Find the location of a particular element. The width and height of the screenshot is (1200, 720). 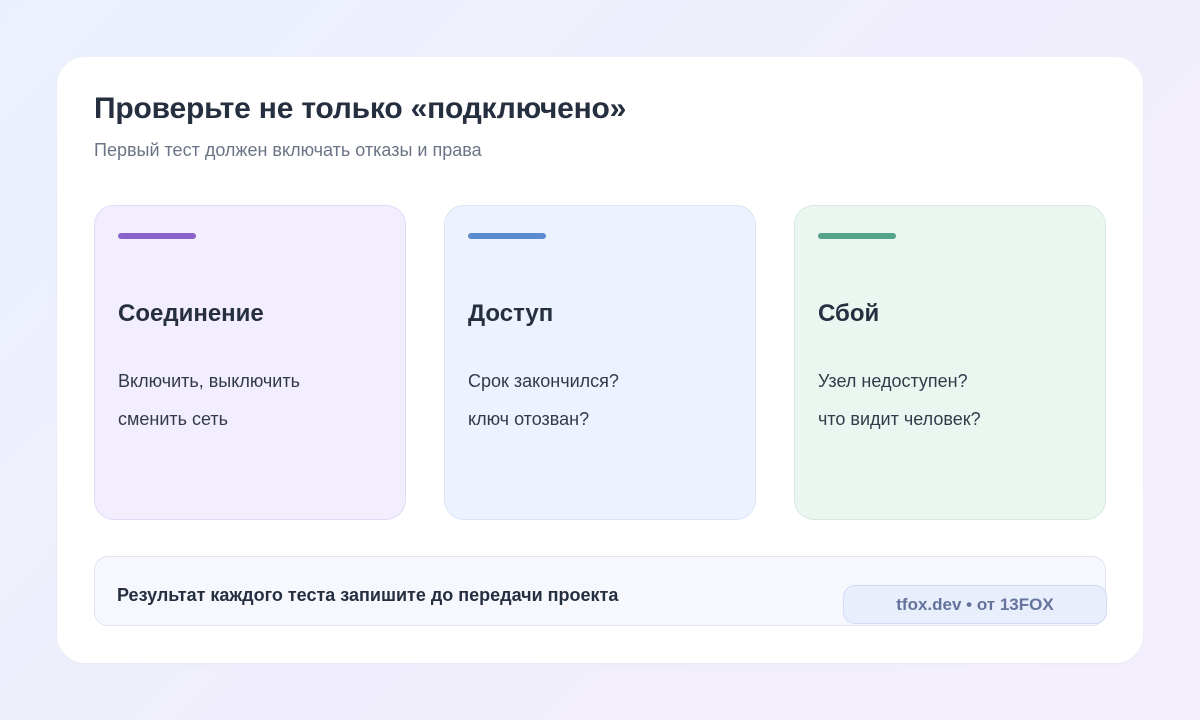

panel-line: ключ отозван? is located at coordinates (529, 419).